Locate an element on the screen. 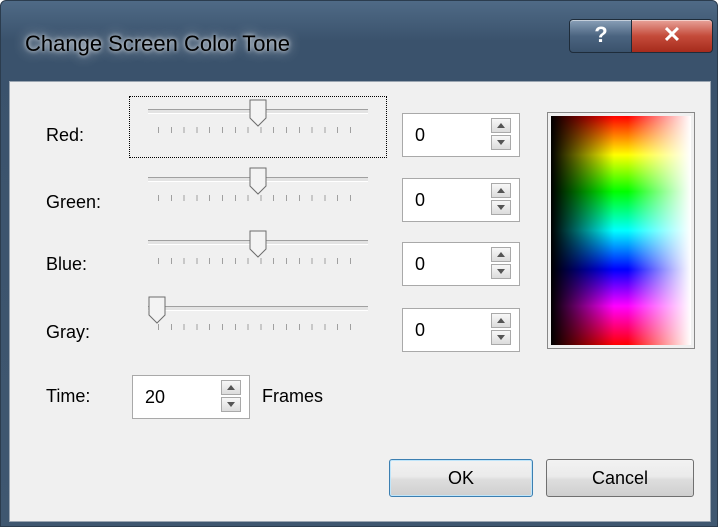 The width and height of the screenshot is (718, 527). spectrum-gradient is located at coordinates (621, 230).